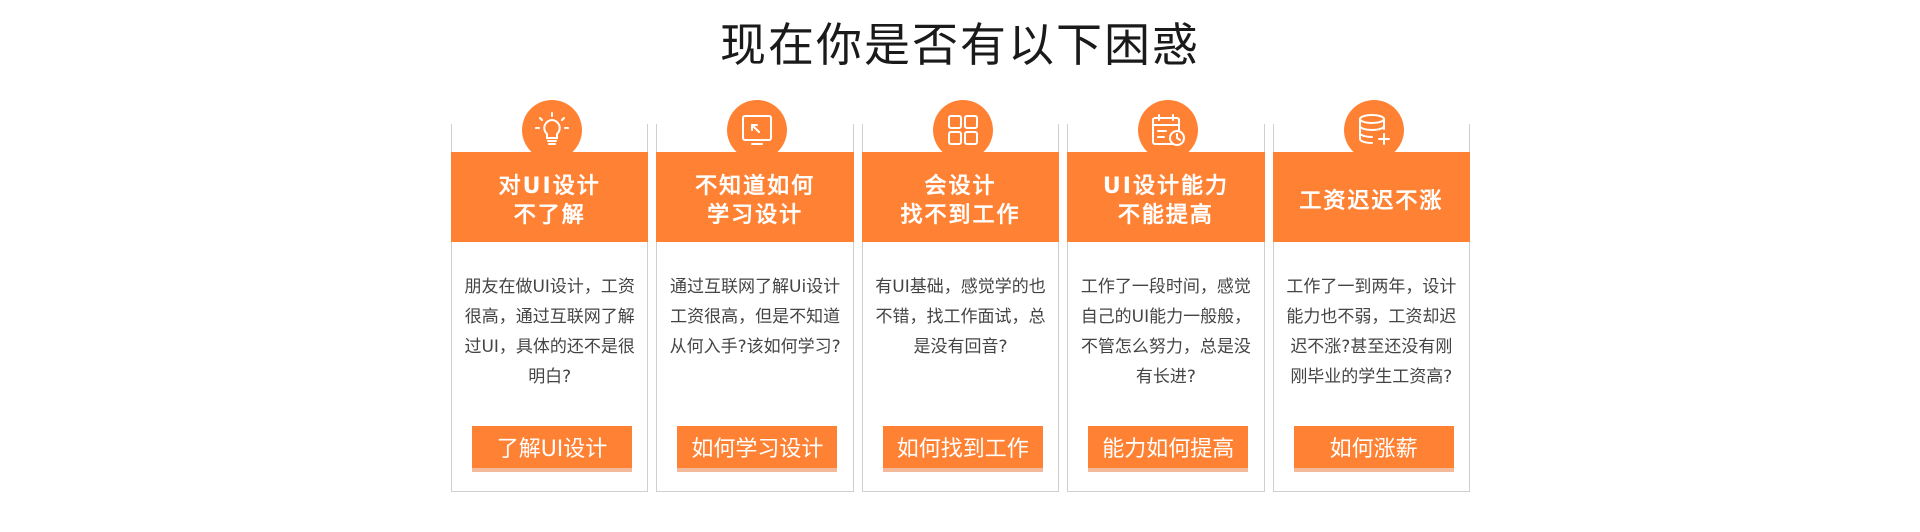 This screenshot has height=532, width=1920. Describe the element at coordinates (962, 447) in the screenshot. I see `how-to-find-job-button: 如何找到工作` at that location.